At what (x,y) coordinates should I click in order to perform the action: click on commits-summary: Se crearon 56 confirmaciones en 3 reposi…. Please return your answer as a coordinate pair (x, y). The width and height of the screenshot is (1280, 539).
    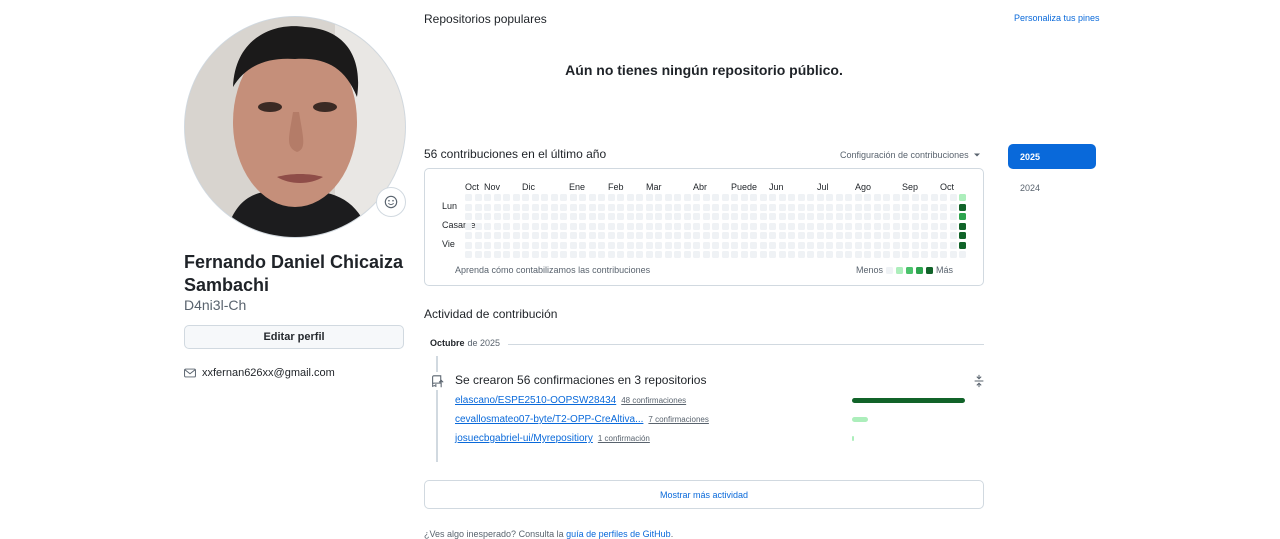
    Looking at the image, I should click on (580, 380).